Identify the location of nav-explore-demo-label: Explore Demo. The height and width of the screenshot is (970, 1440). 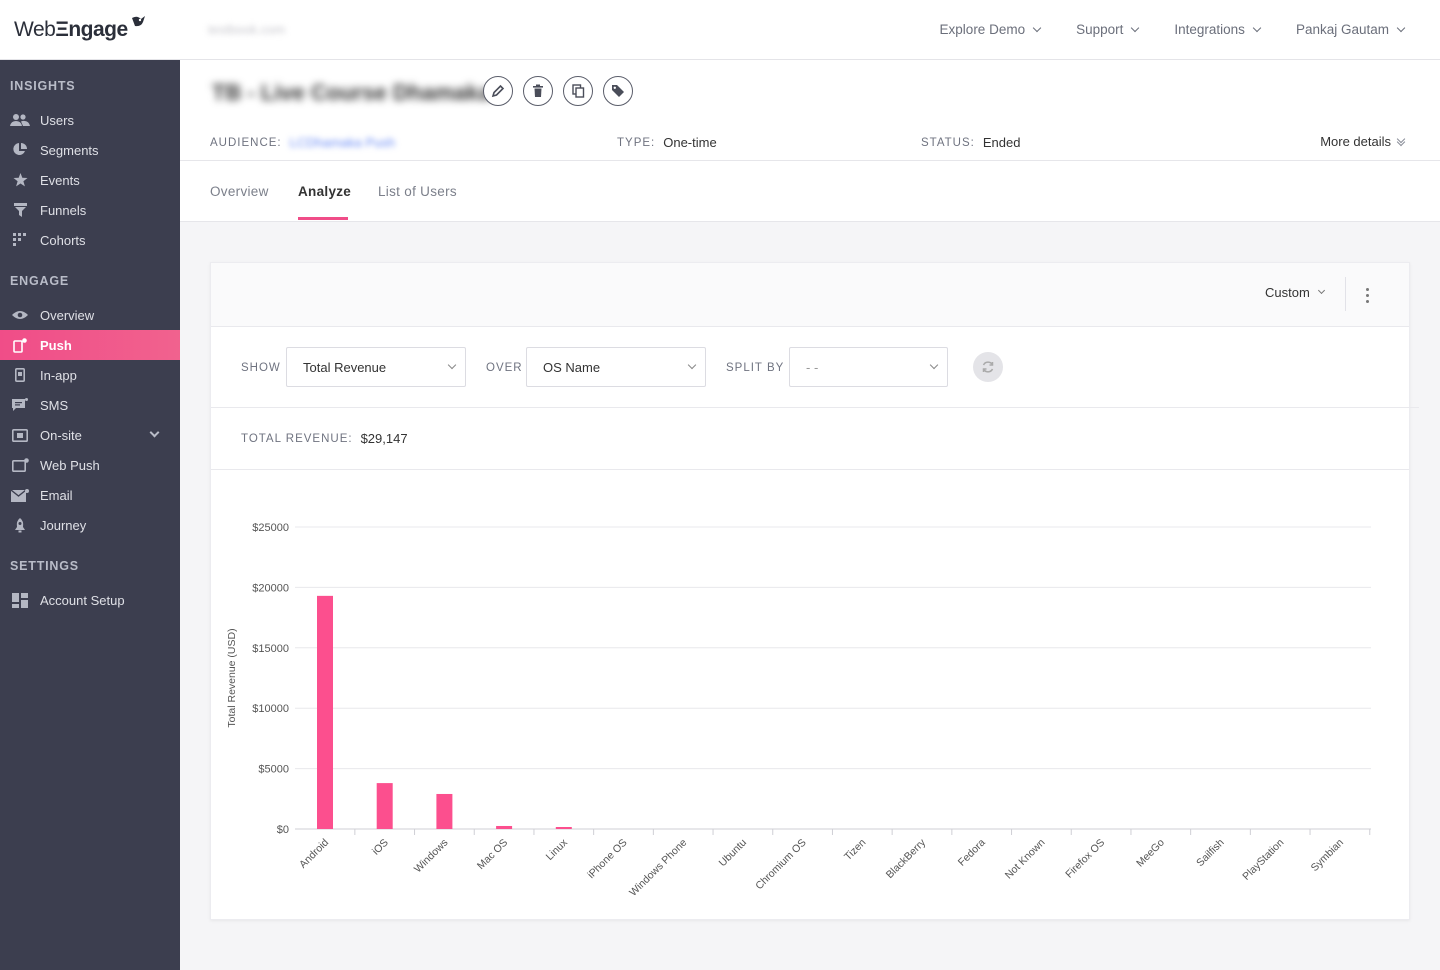
(982, 29).